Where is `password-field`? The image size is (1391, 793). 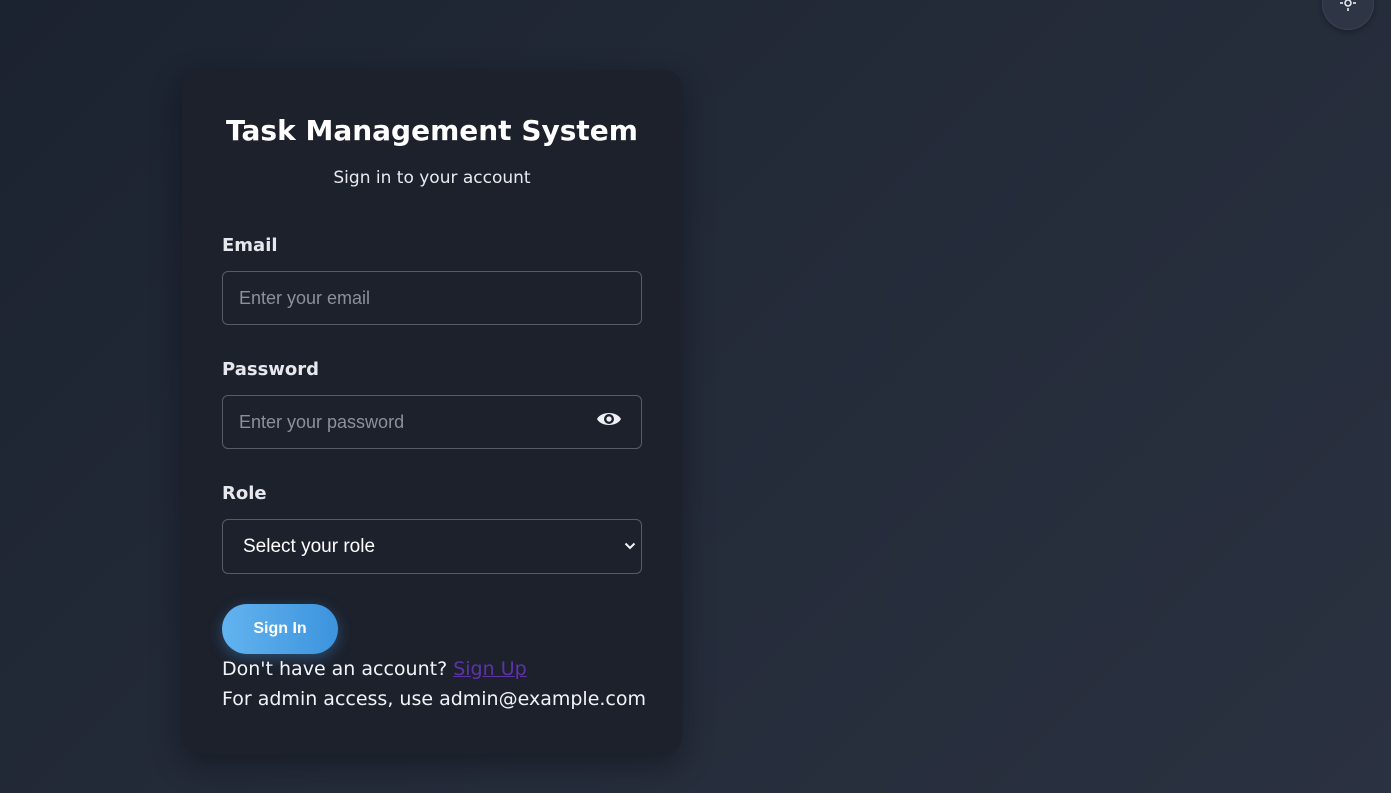
password-field is located at coordinates (432, 422).